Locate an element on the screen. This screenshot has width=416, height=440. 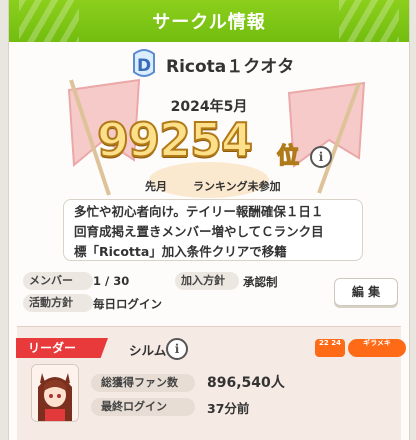
ranking-number: 99254 is located at coordinates (175, 140).